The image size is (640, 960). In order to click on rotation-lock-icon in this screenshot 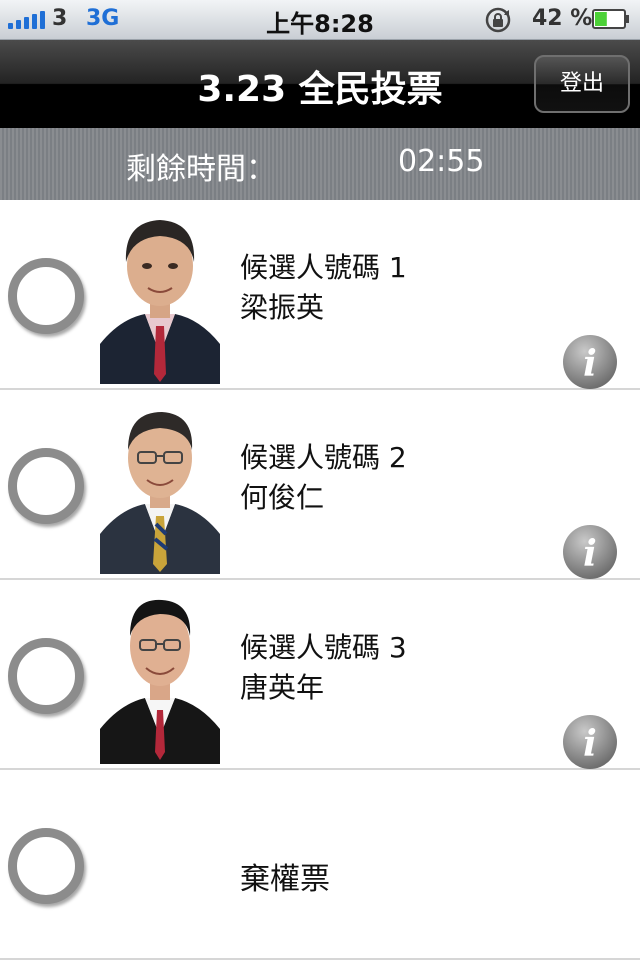, I will do `click(498, 20)`.